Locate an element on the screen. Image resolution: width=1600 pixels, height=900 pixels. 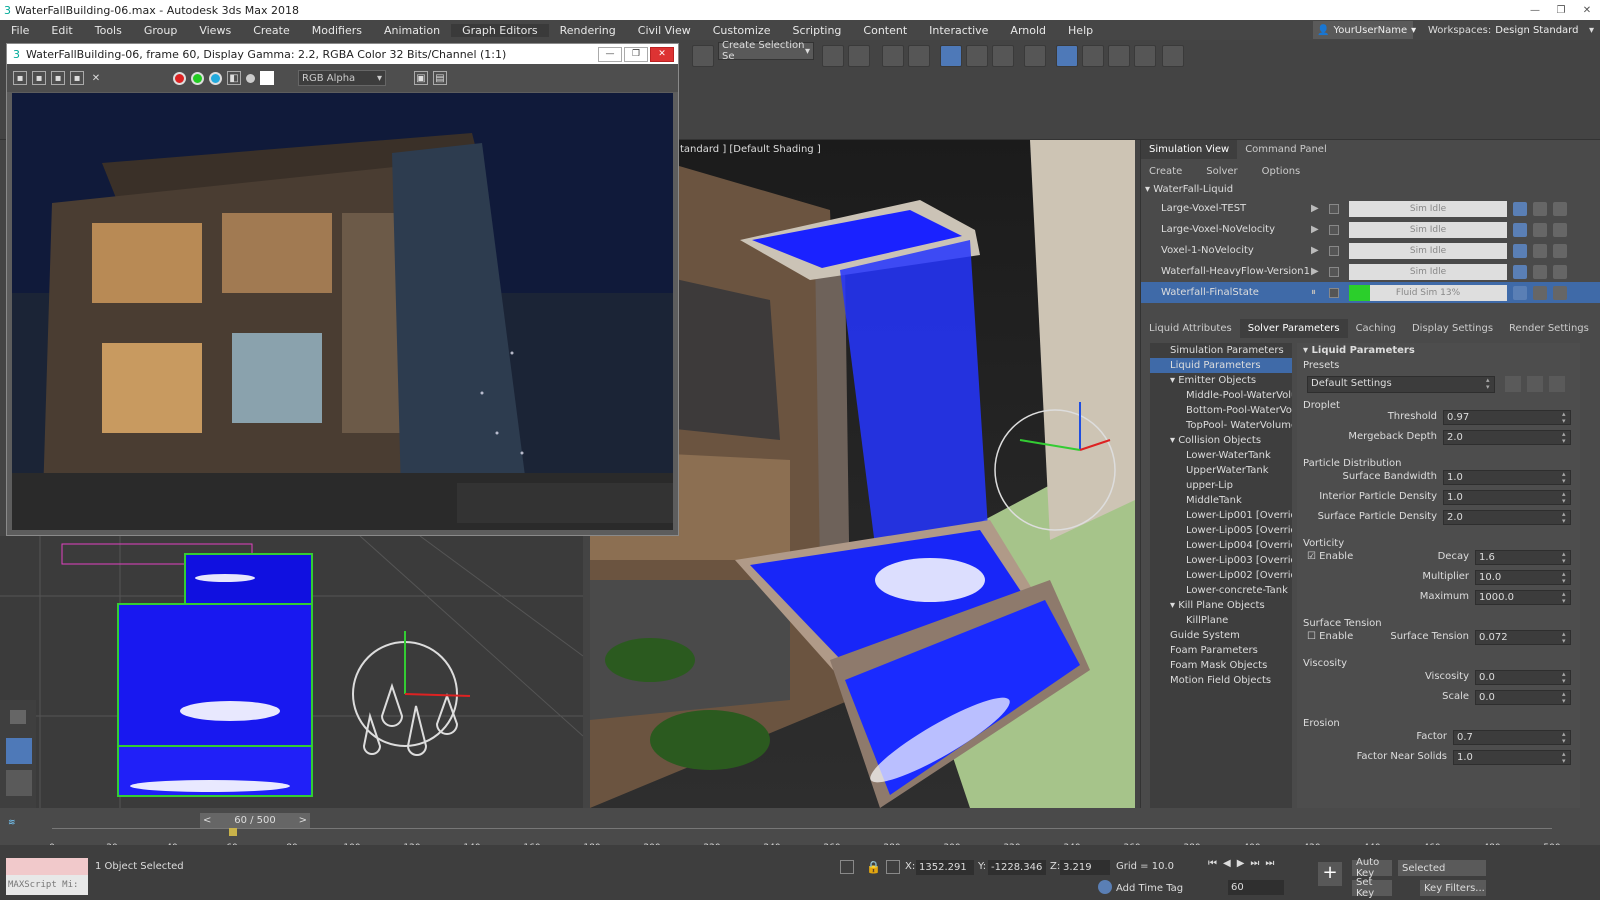
tree-item: Foam Parameters is located at coordinates (1221, 650).